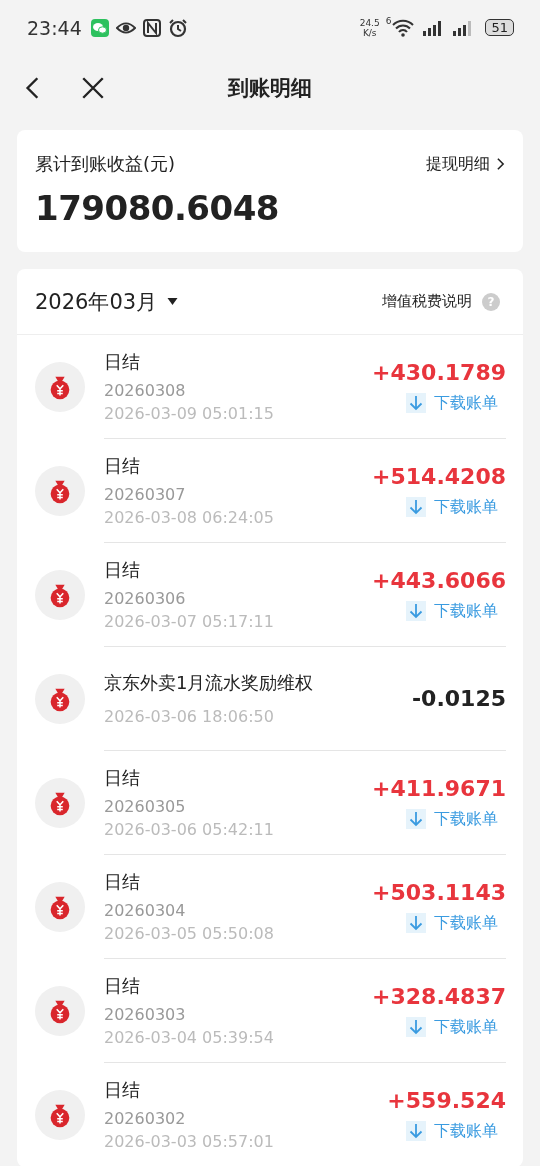  What do you see at coordinates (369, 22) in the screenshot?
I see `net-speed: 24.5` at bounding box center [369, 22].